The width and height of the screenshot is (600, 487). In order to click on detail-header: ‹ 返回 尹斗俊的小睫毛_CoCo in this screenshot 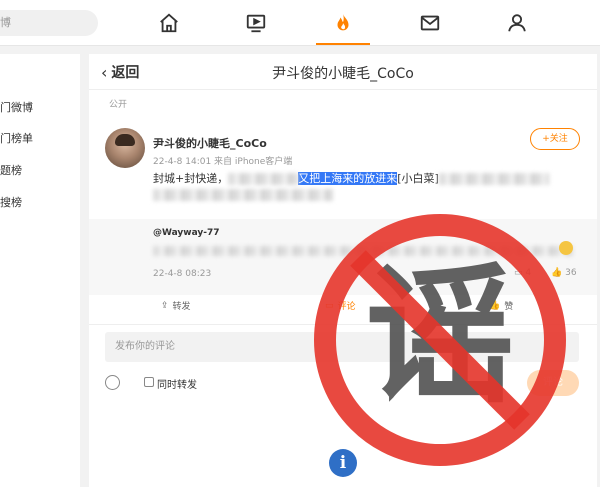, I will do `click(343, 72)`.